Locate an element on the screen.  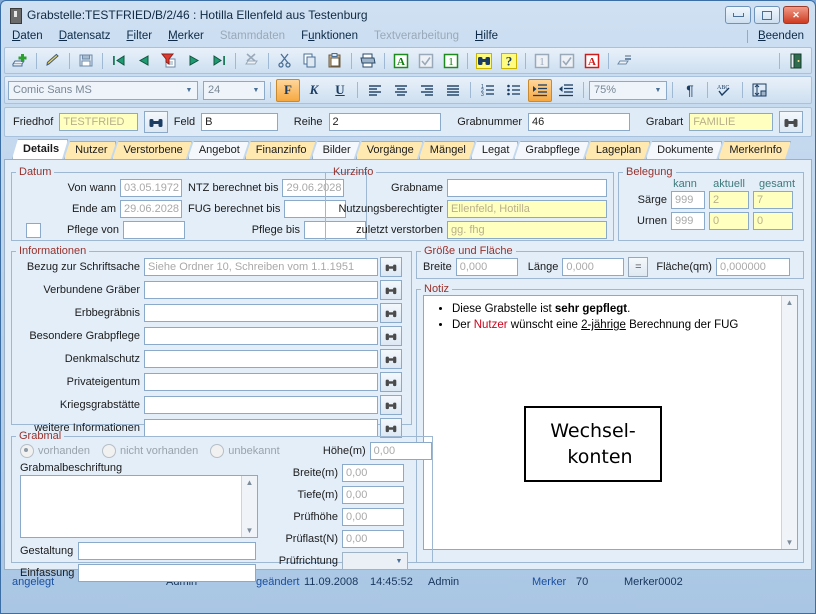
search-binoculars-icon is located at coordinates (484, 60).